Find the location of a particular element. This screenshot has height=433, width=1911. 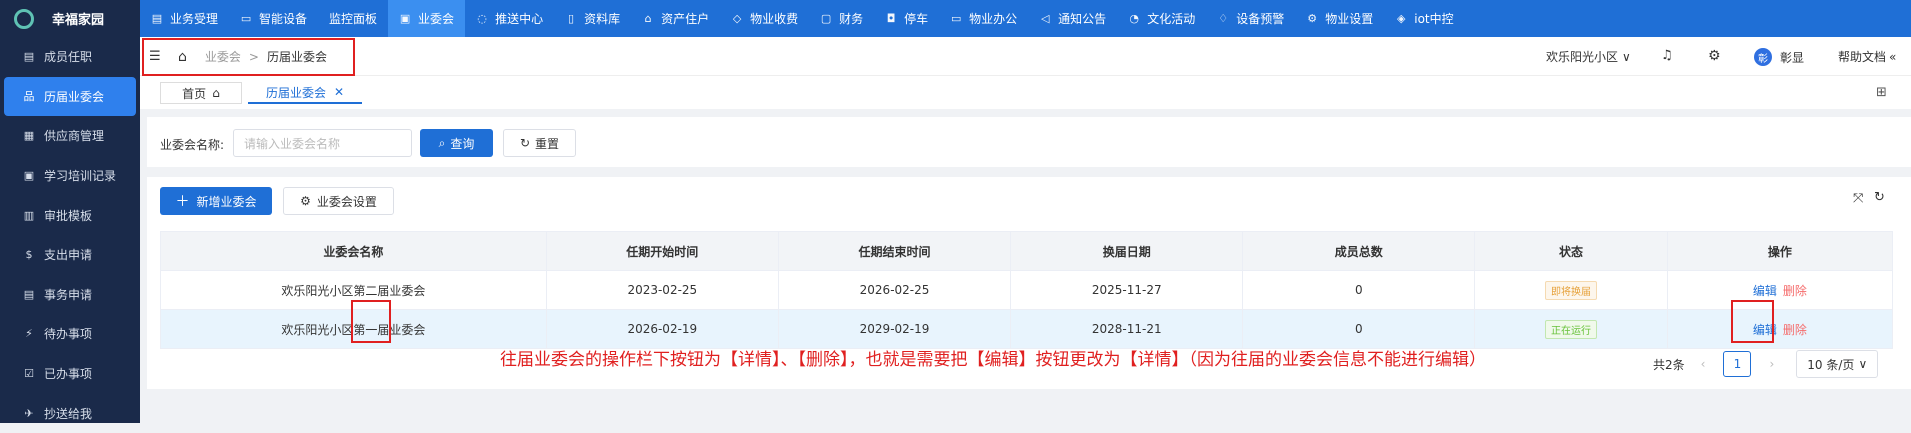

nav-item-label: 物业收费 is located at coordinates (774, 19).